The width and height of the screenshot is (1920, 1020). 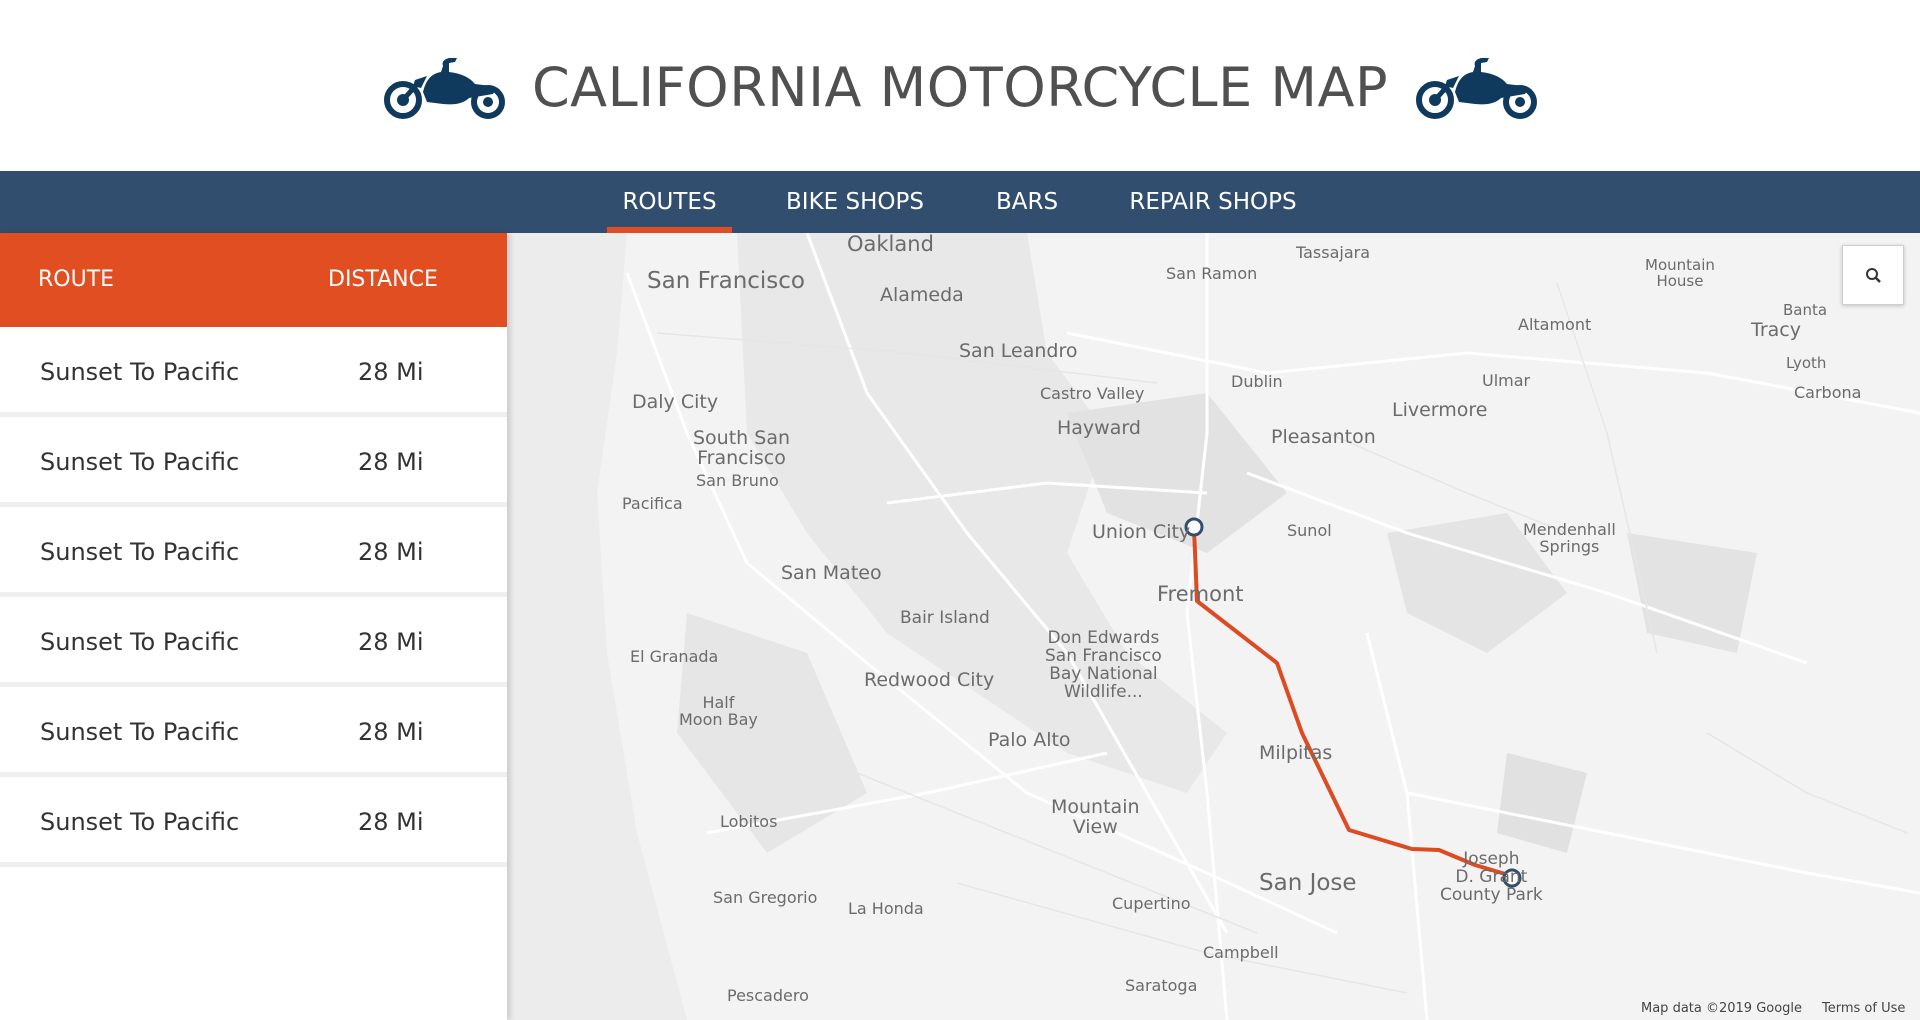 What do you see at coordinates (253, 280) in the screenshot?
I see `routes-table-header: ROUTE DISTANCE` at bounding box center [253, 280].